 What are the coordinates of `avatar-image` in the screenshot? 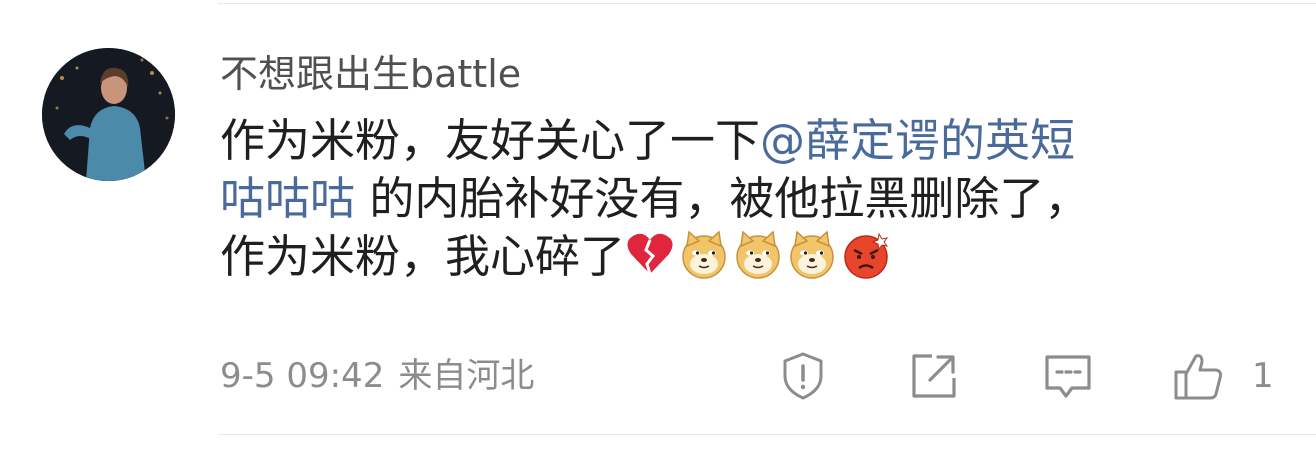 It's located at (108, 114).